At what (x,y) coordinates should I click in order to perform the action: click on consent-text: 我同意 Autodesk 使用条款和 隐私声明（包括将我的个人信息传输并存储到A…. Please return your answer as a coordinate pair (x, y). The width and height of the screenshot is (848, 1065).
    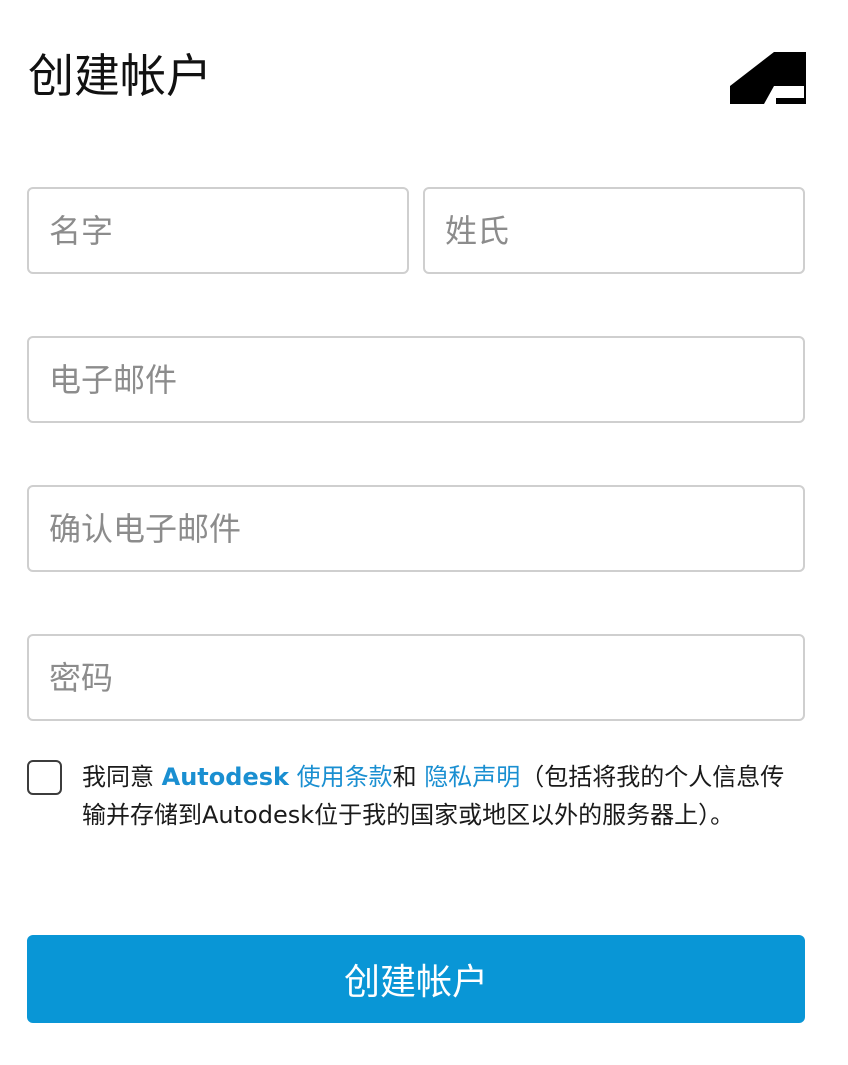
    Looking at the image, I should click on (443, 796).